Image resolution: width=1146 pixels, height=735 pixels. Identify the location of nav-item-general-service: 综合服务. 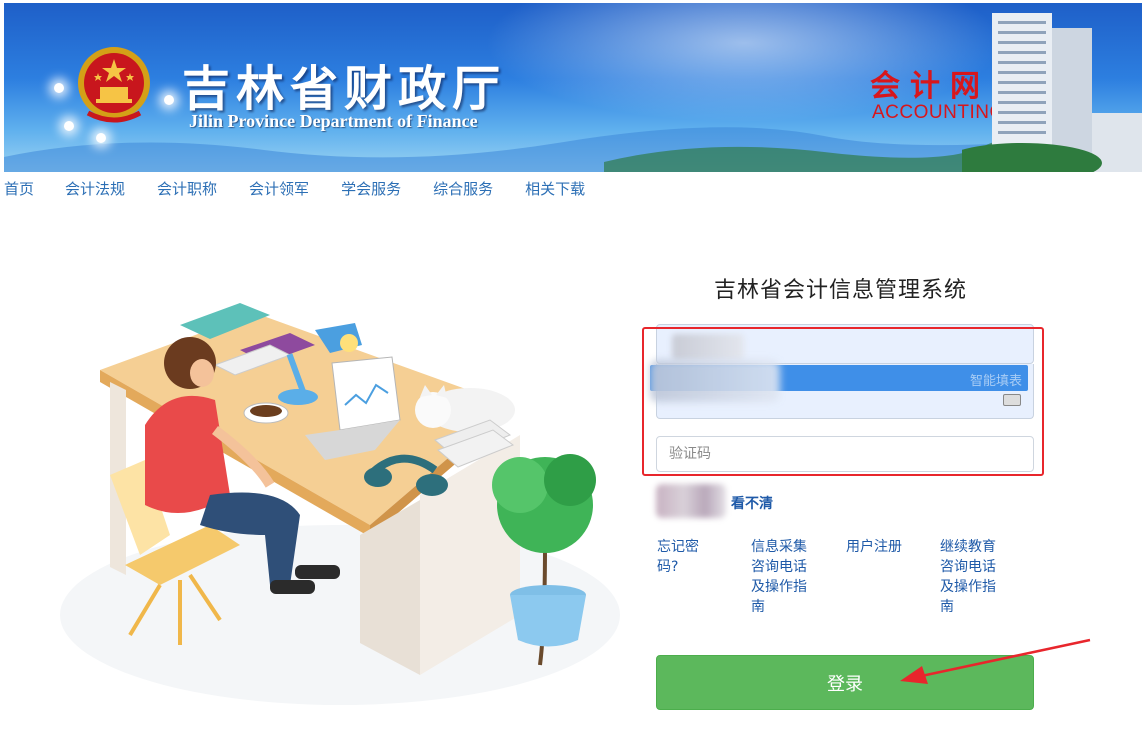
(463, 189).